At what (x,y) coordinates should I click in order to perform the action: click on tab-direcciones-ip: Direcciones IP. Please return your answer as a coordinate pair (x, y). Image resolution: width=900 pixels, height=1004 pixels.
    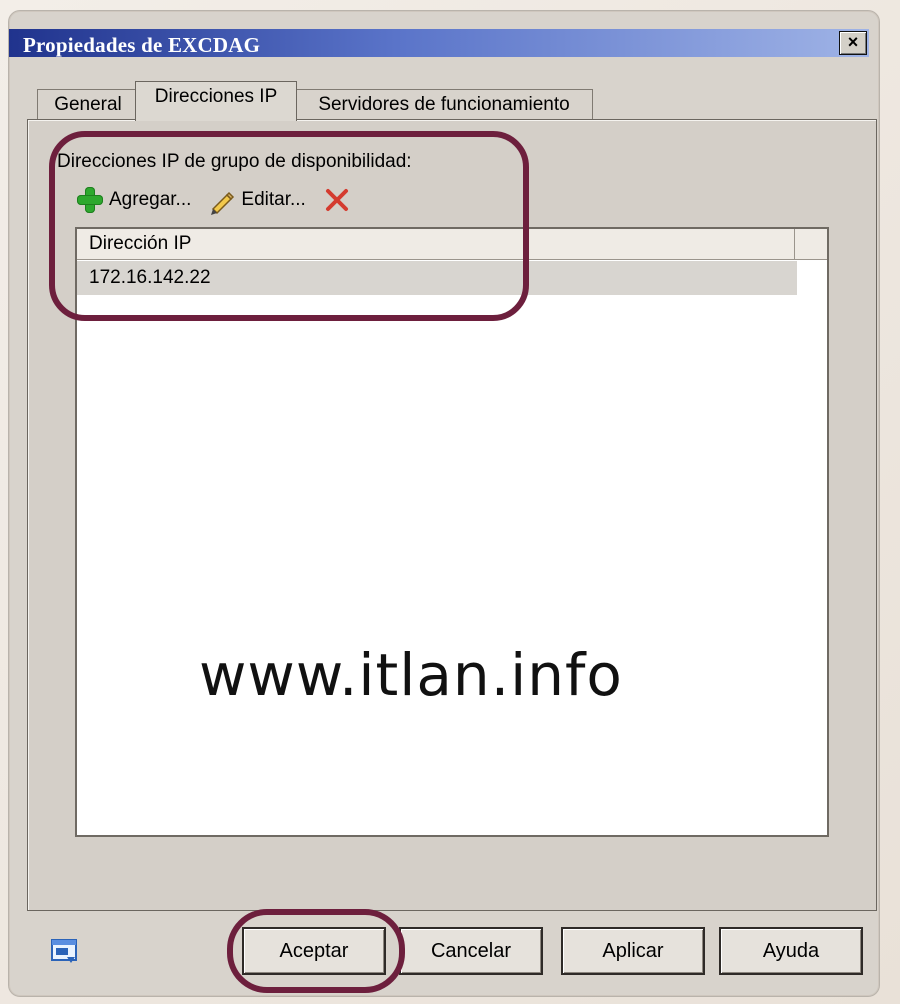
    Looking at the image, I should click on (216, 101).